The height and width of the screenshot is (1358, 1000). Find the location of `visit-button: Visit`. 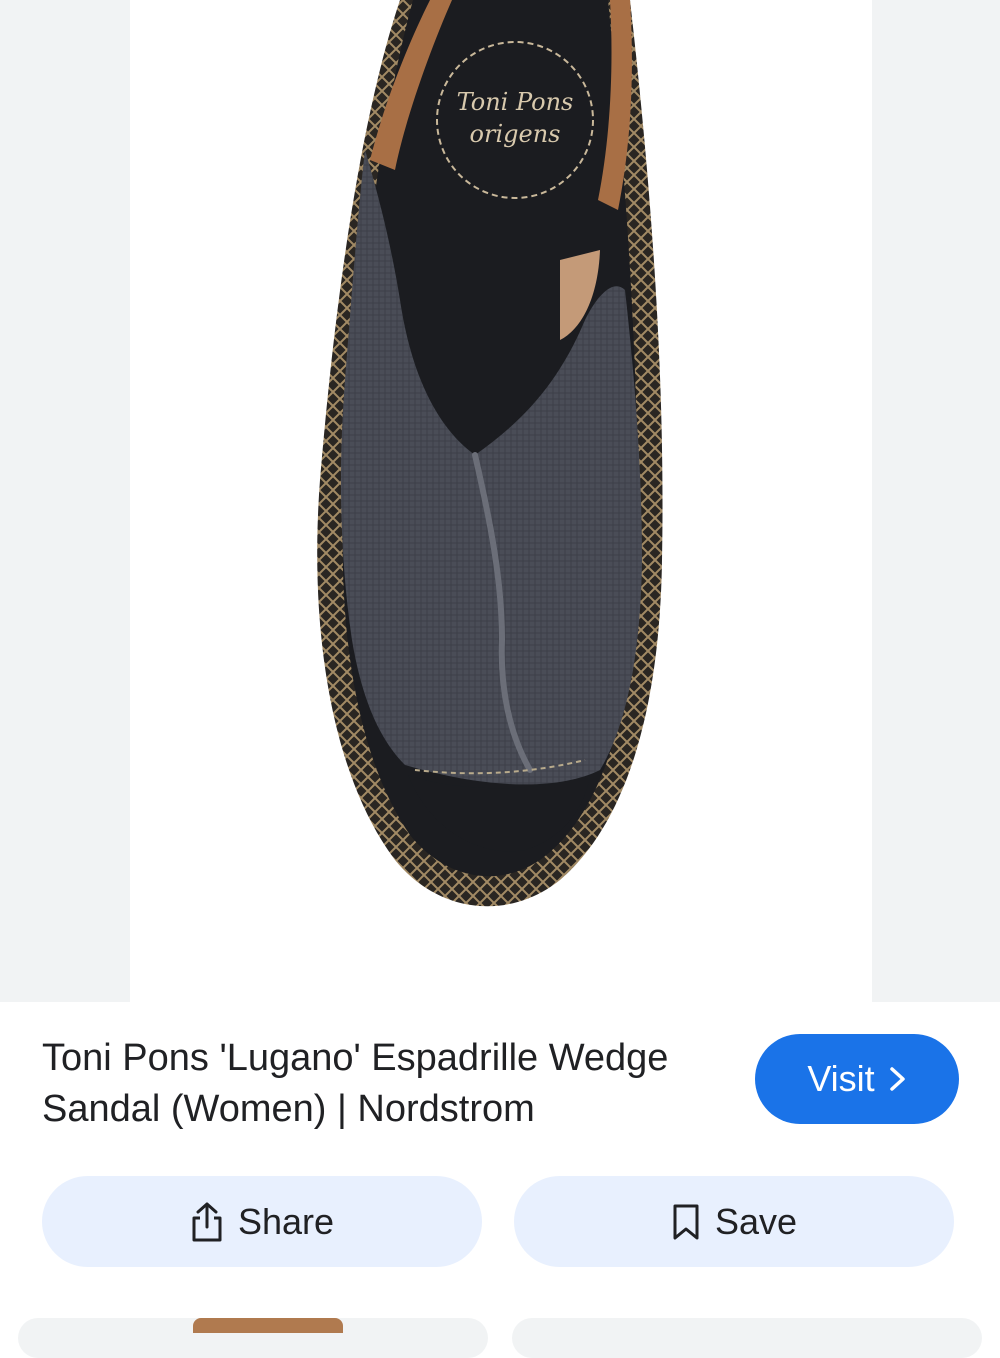

visit-button: Visit is located at coordinates (857, 1079).